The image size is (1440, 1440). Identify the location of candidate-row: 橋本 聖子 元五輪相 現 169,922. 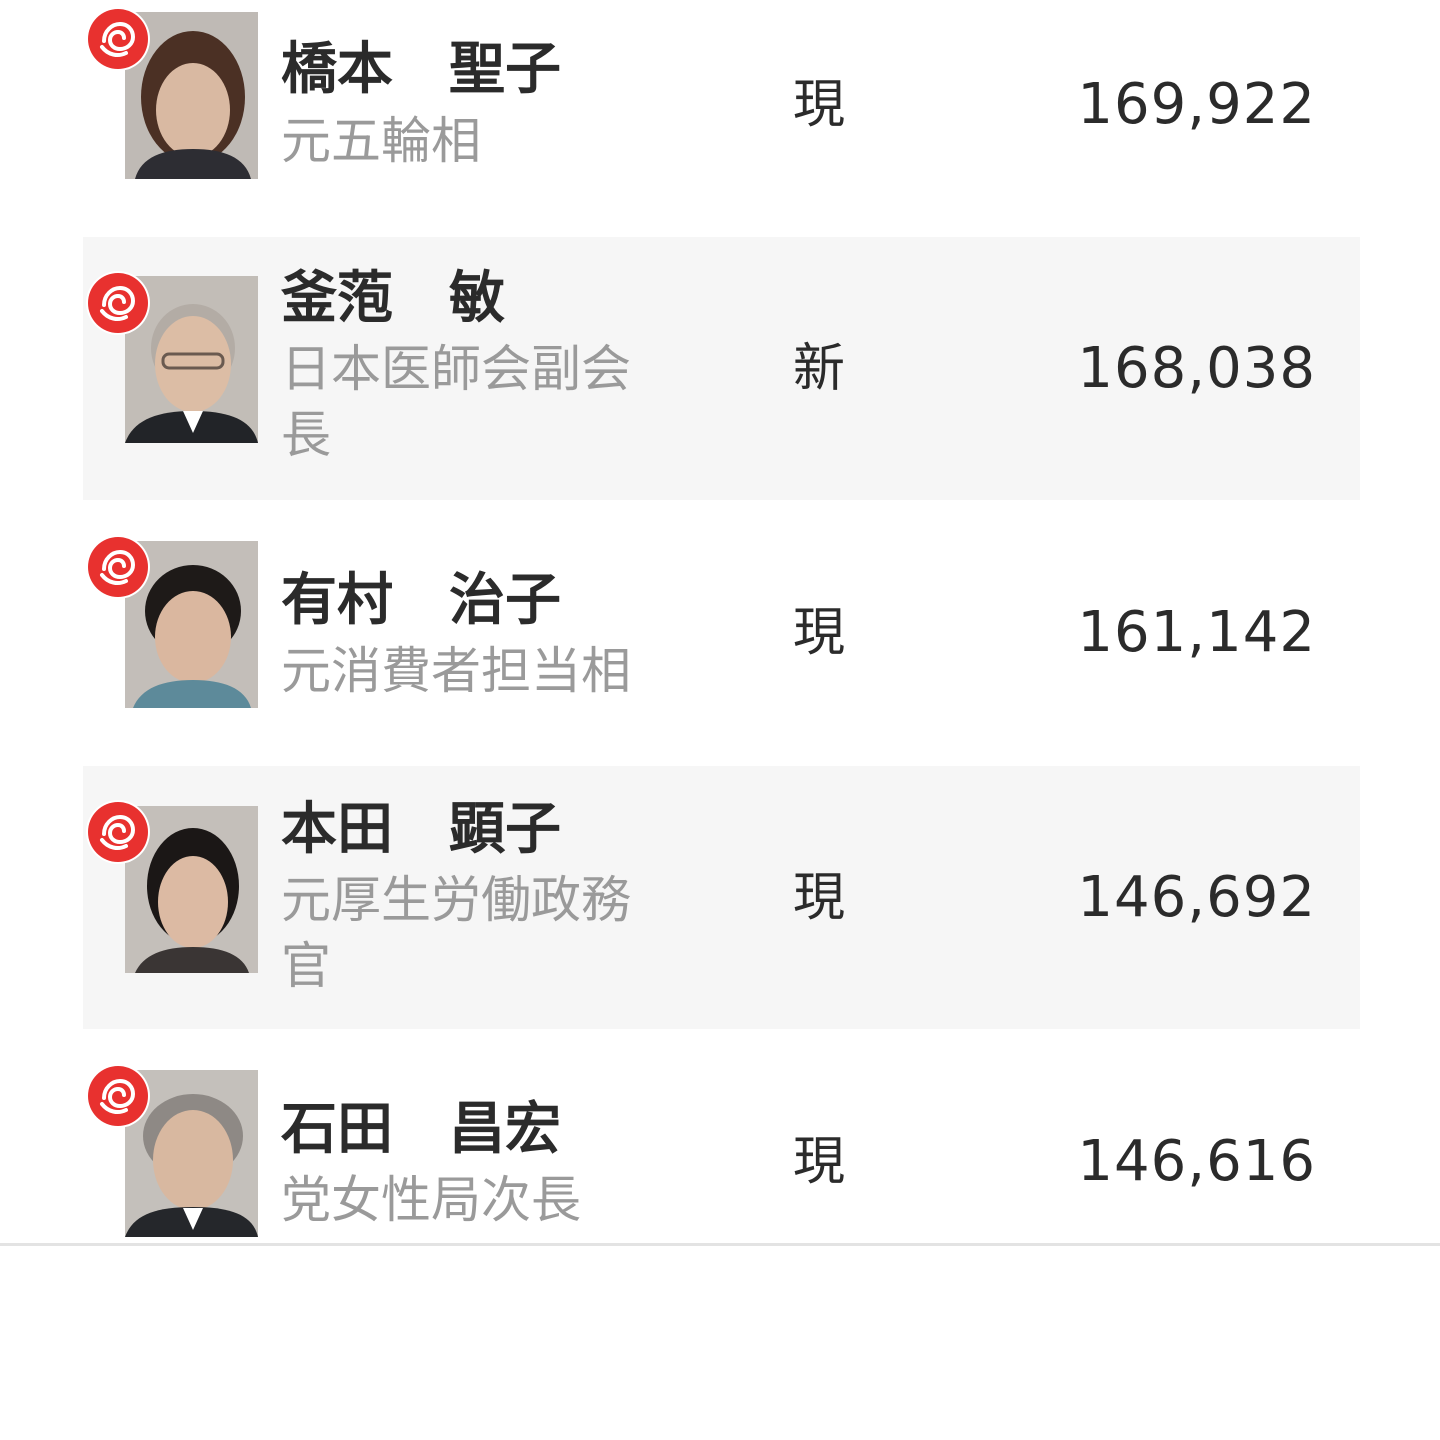
(721, 118).